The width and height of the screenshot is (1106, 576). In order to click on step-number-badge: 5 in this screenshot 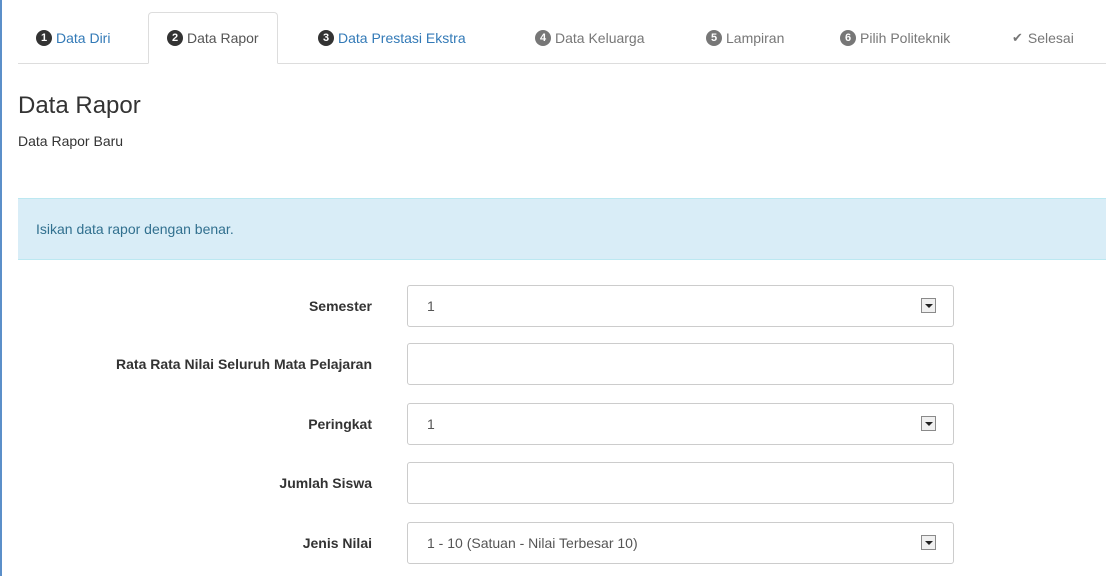, I will do `click(714, 38)`.